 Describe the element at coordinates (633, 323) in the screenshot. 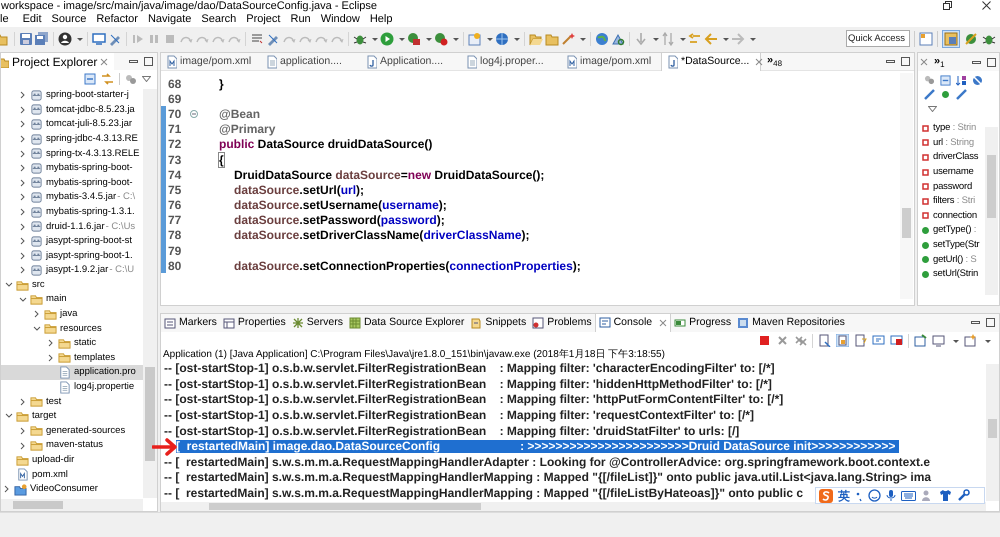

I see `panel-tab: Console` at that location.